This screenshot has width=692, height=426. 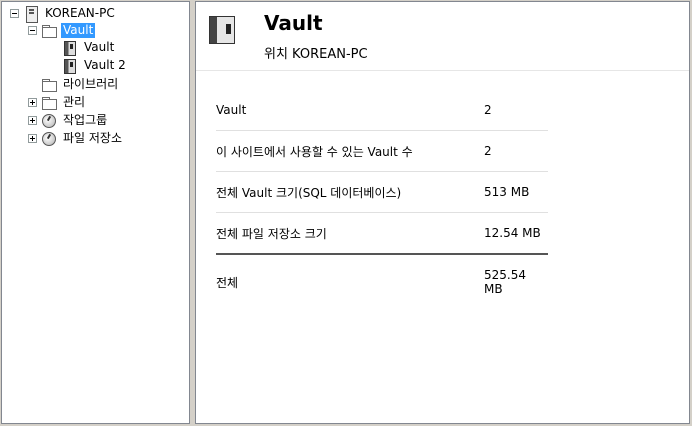 I want to click on stats-row: 전체 Vault 크기(SQL 데이터베이스) 513 MB, so click(x=382, y=192).